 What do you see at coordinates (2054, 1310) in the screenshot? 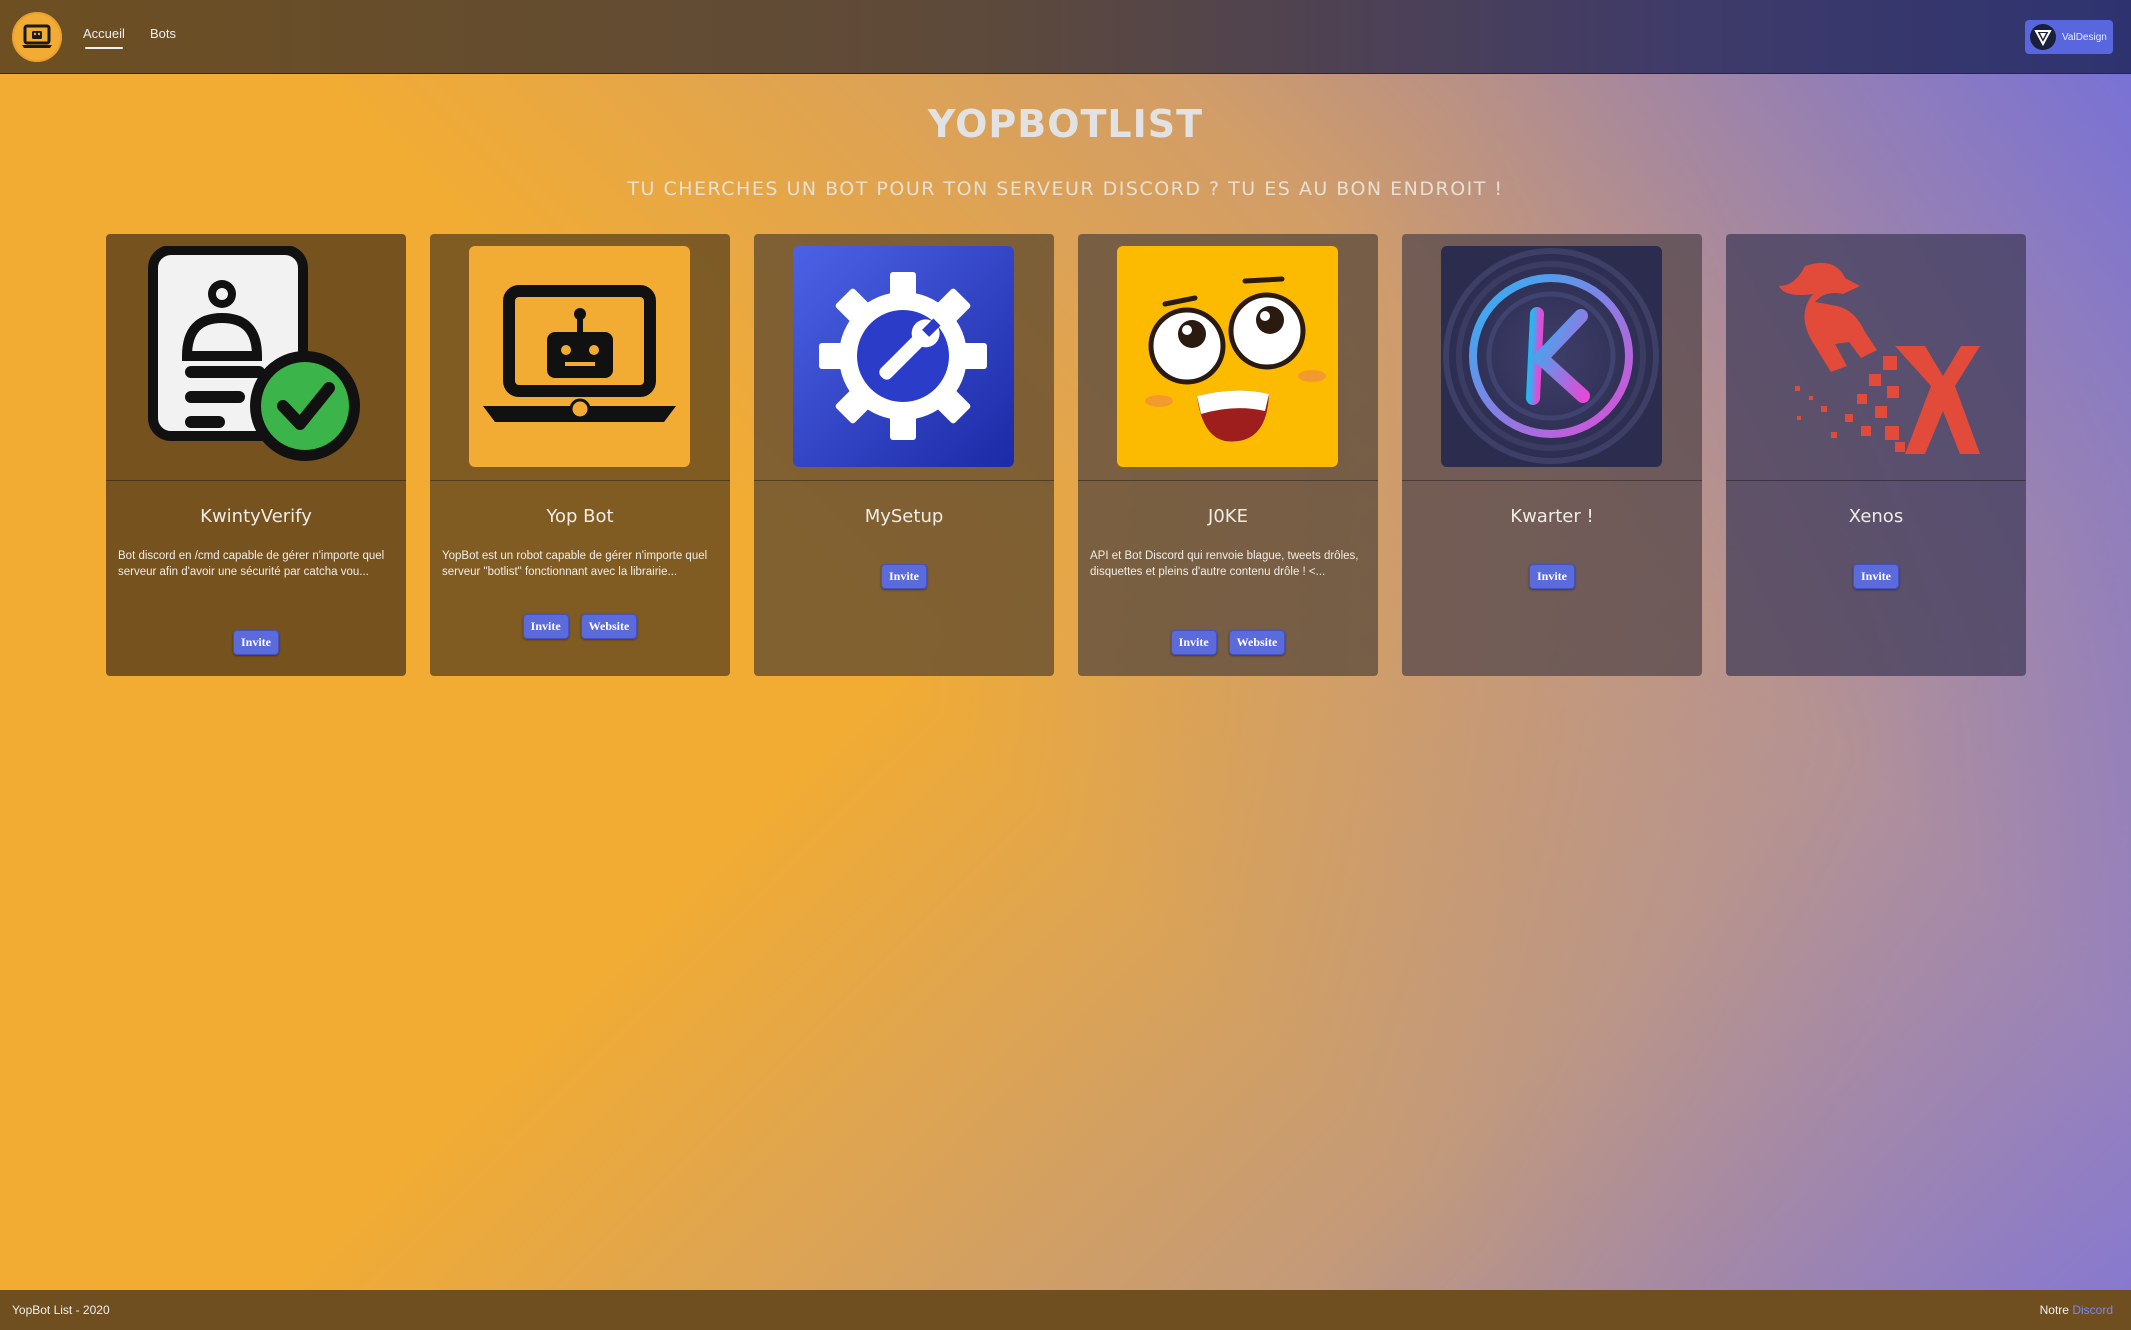
I see `footer-discord-prefix: Notre` at bounding box center [2054, 1310].